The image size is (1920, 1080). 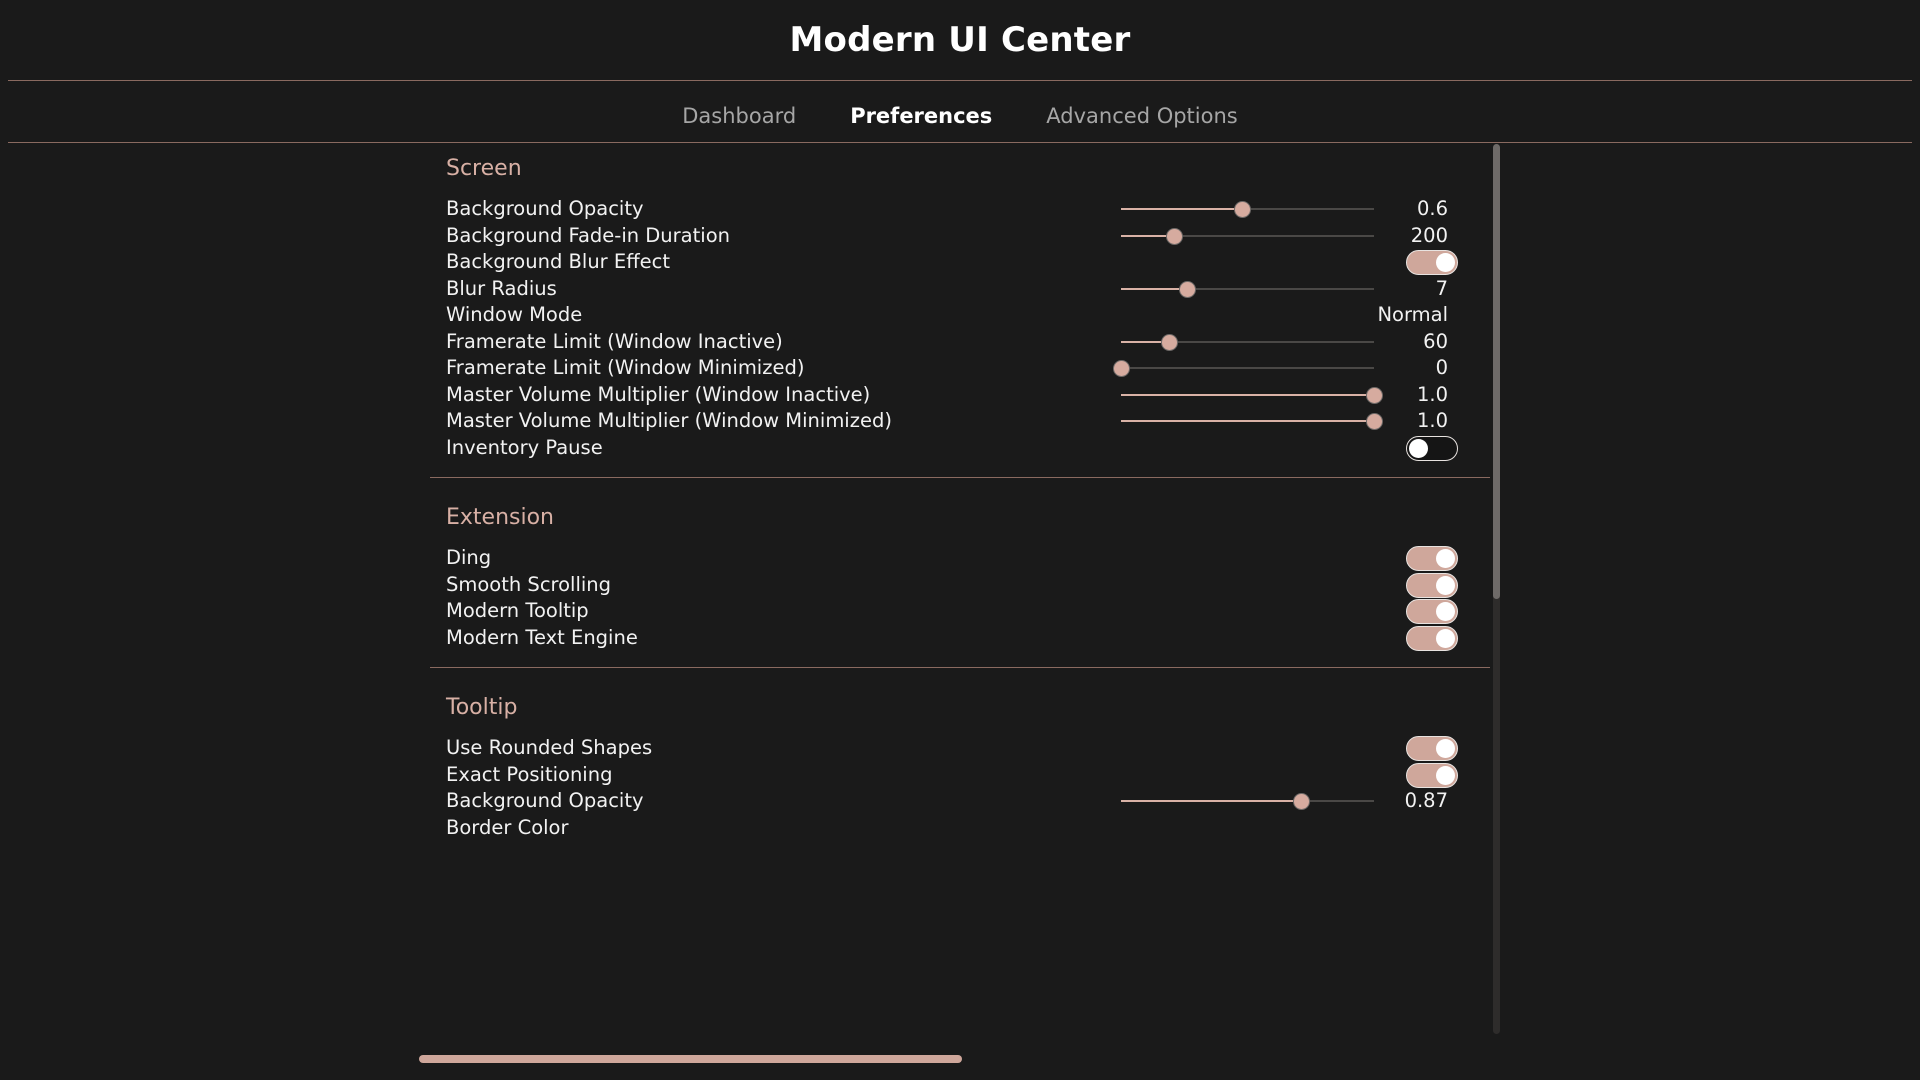 I want to click on toggle-modern-text-engine, so click(x=1432, y=638).